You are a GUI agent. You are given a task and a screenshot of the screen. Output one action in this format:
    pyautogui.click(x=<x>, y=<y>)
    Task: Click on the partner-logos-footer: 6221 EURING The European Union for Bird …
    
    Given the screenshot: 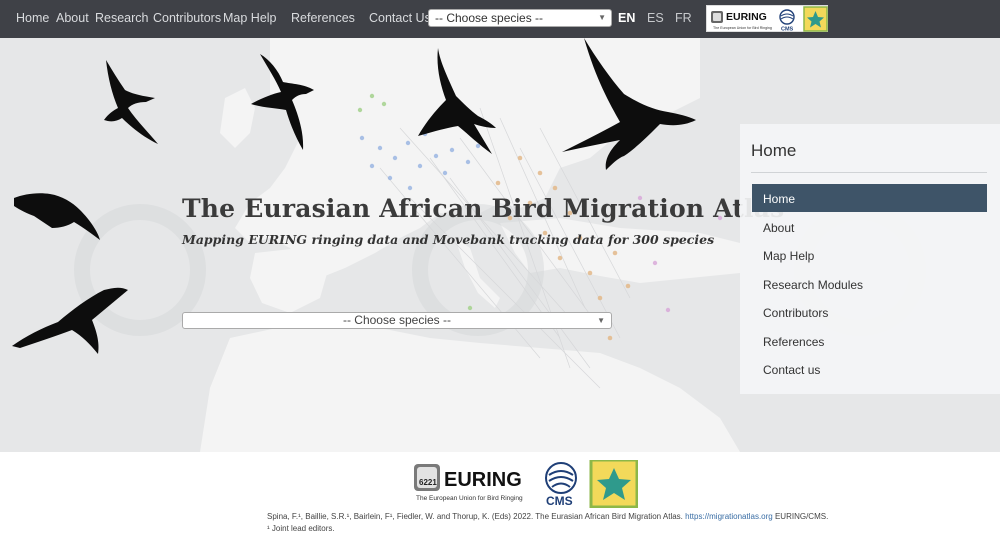 What is the action you would take?
    pyautogui.click(x=526, y=484)
    